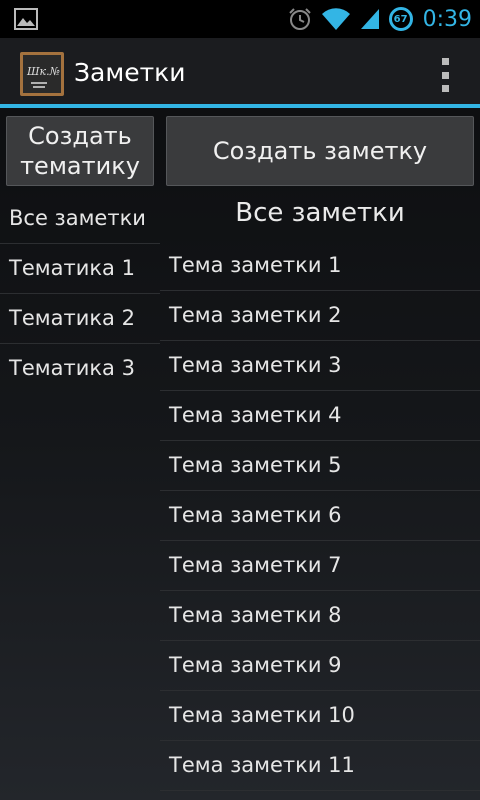  Describe the element at coordinates (80, 319) in the screenshot. I see `topic-item-2: Тематика 2` at that location.